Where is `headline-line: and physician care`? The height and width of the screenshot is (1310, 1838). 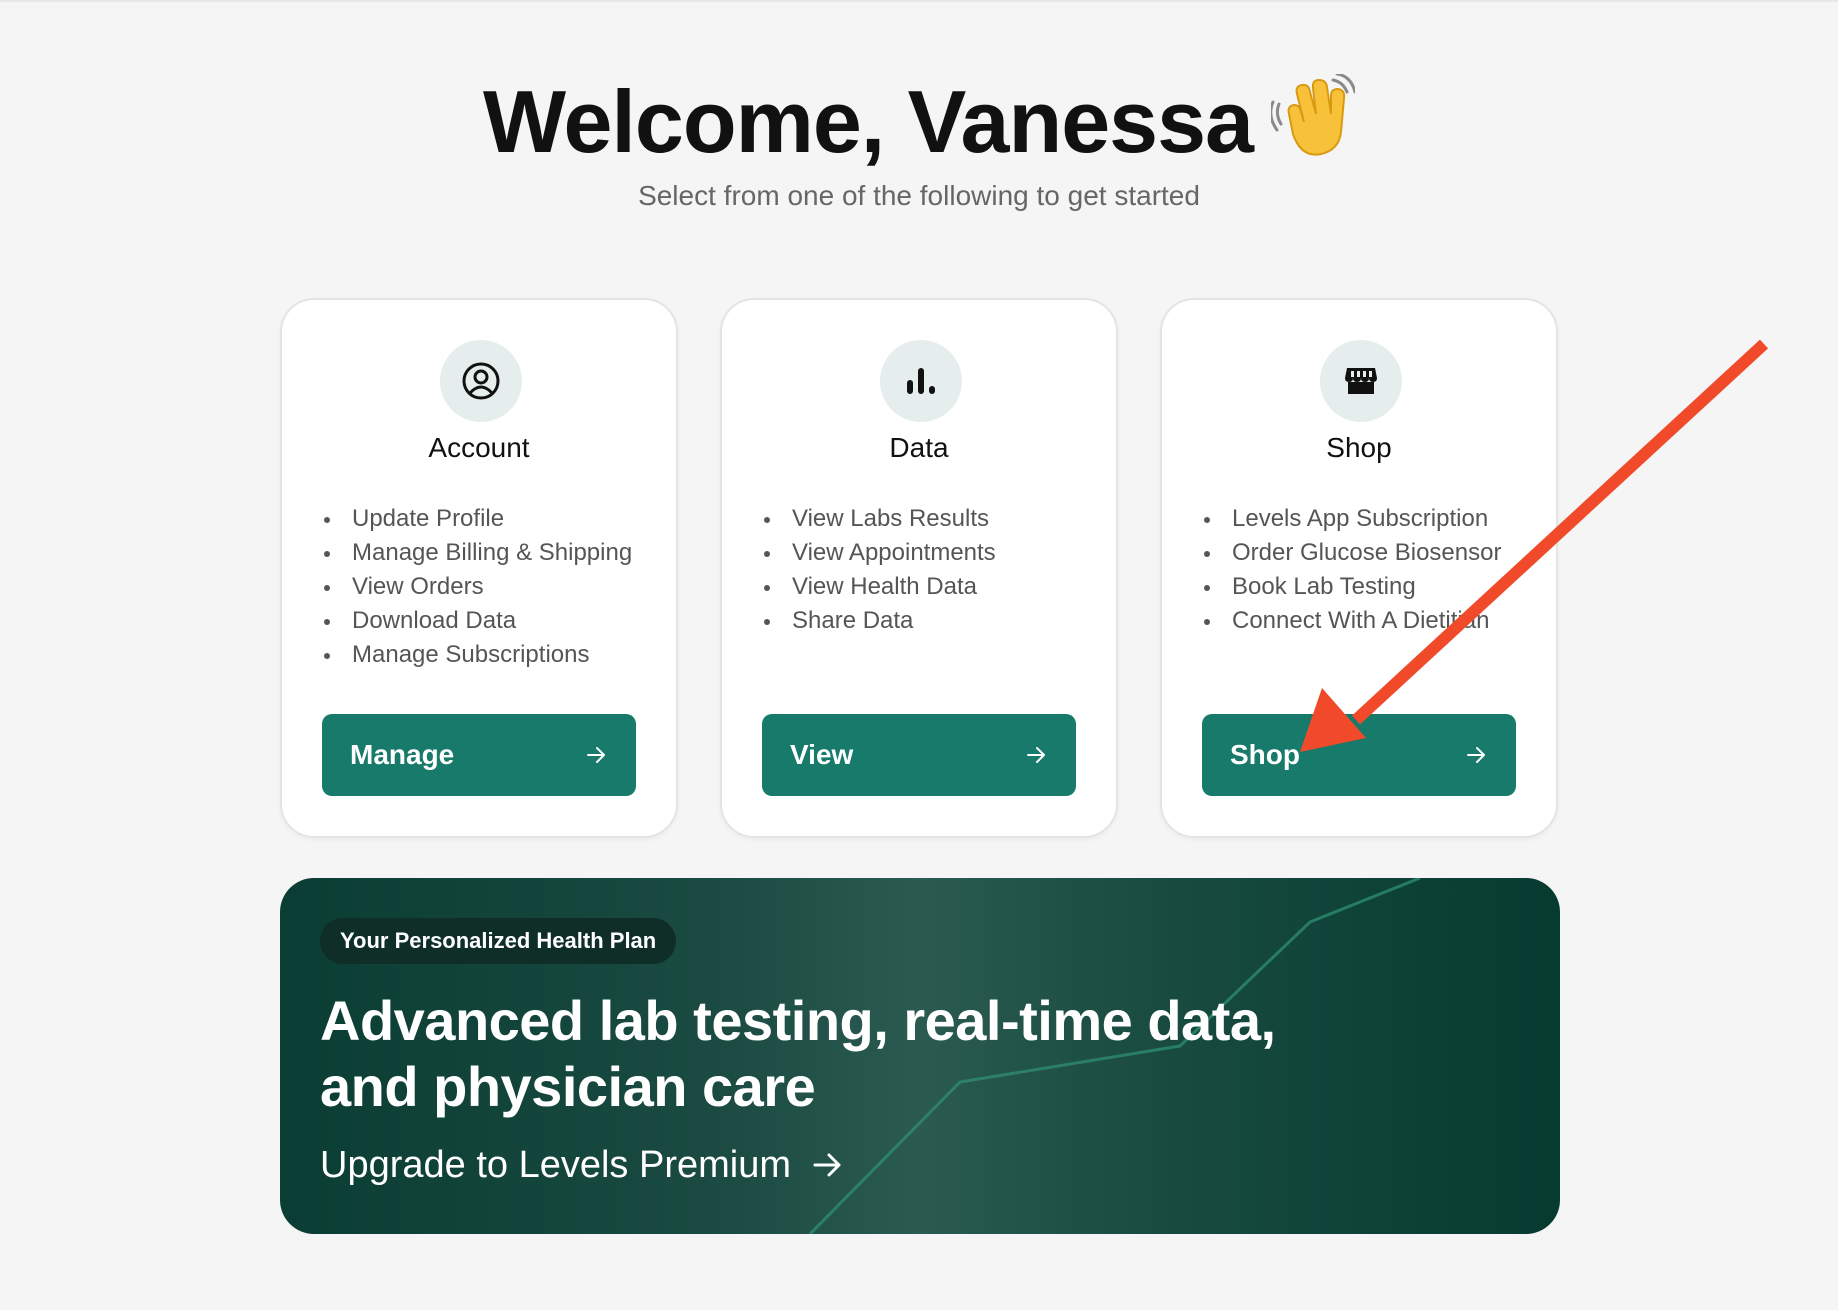 headline-line: and physician care is located at coordinates (568, 1086).